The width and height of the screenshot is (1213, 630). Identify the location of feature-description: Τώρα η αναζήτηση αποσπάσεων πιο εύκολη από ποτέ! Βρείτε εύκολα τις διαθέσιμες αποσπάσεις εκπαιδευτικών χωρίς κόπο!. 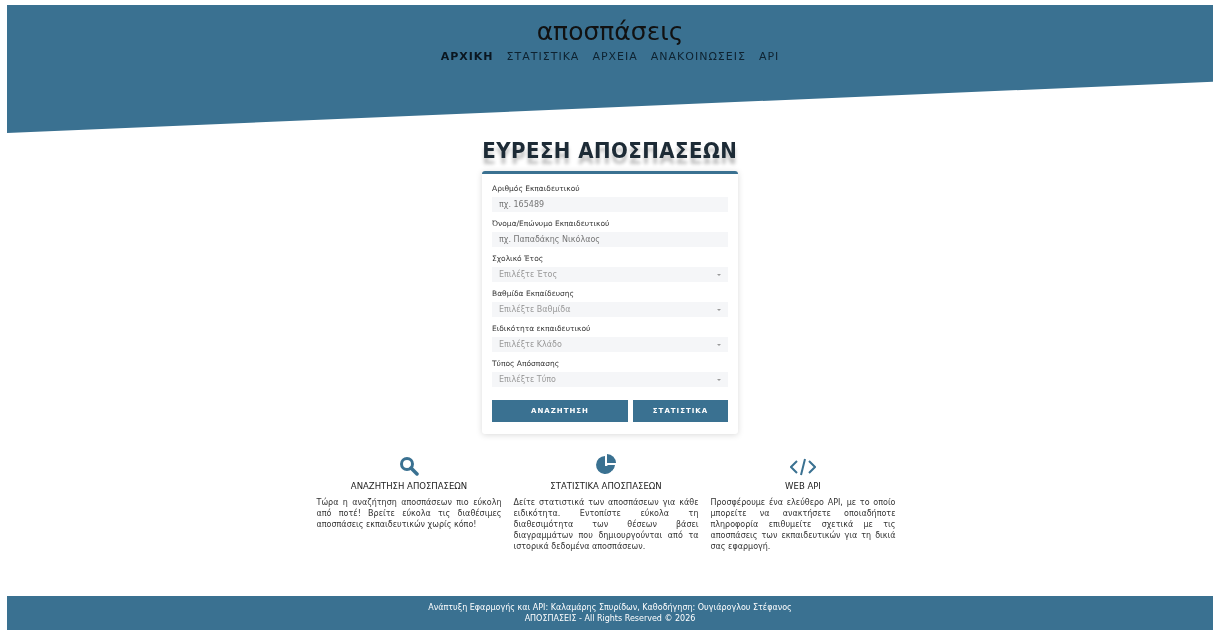
(409, 513).